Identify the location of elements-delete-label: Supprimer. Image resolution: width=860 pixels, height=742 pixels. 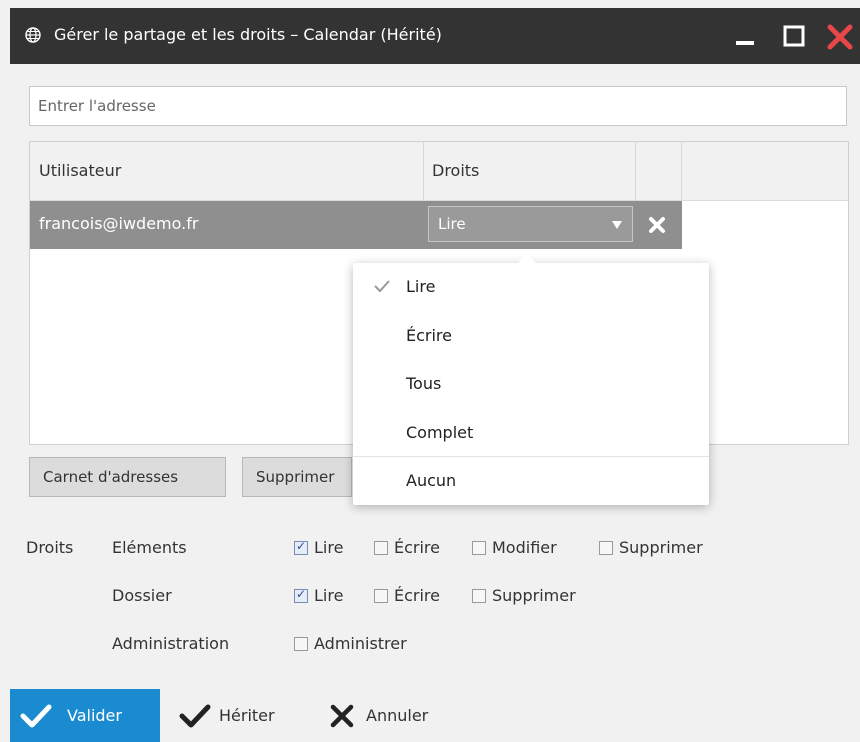
(661, 547).